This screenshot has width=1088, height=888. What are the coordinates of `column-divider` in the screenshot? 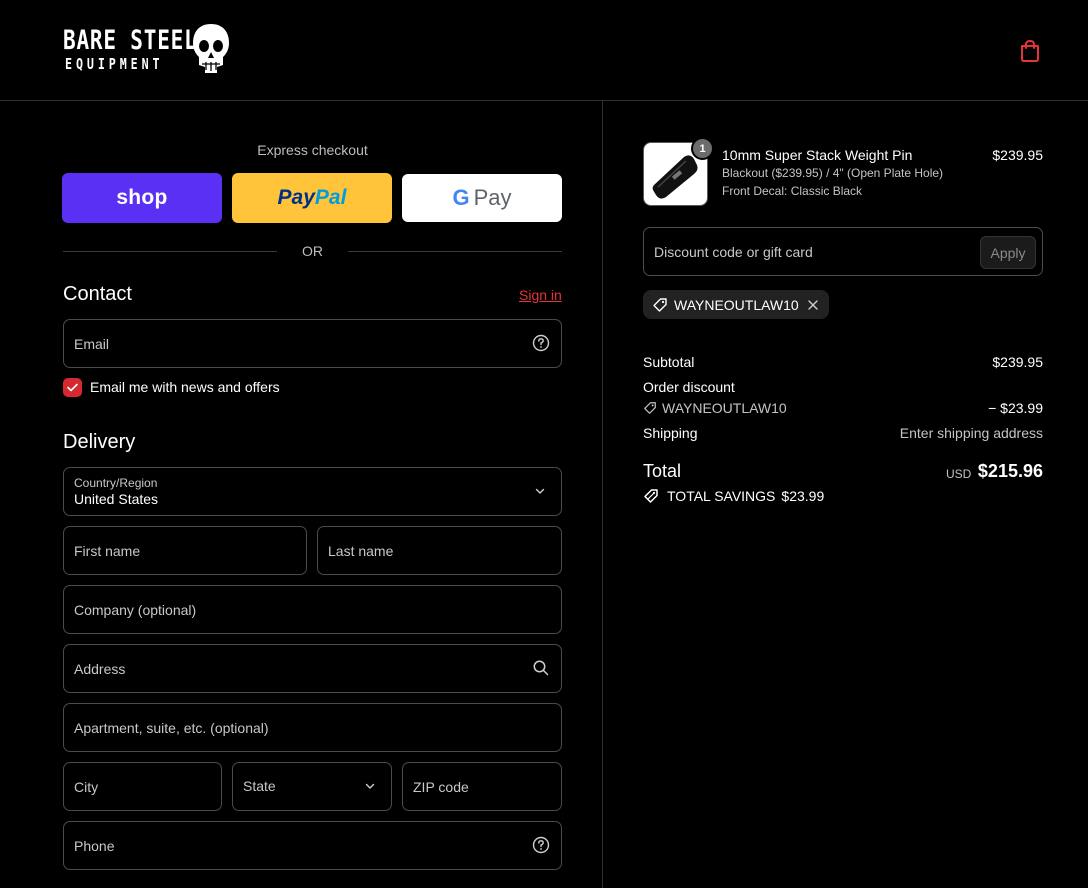 It's located at (602, 494).